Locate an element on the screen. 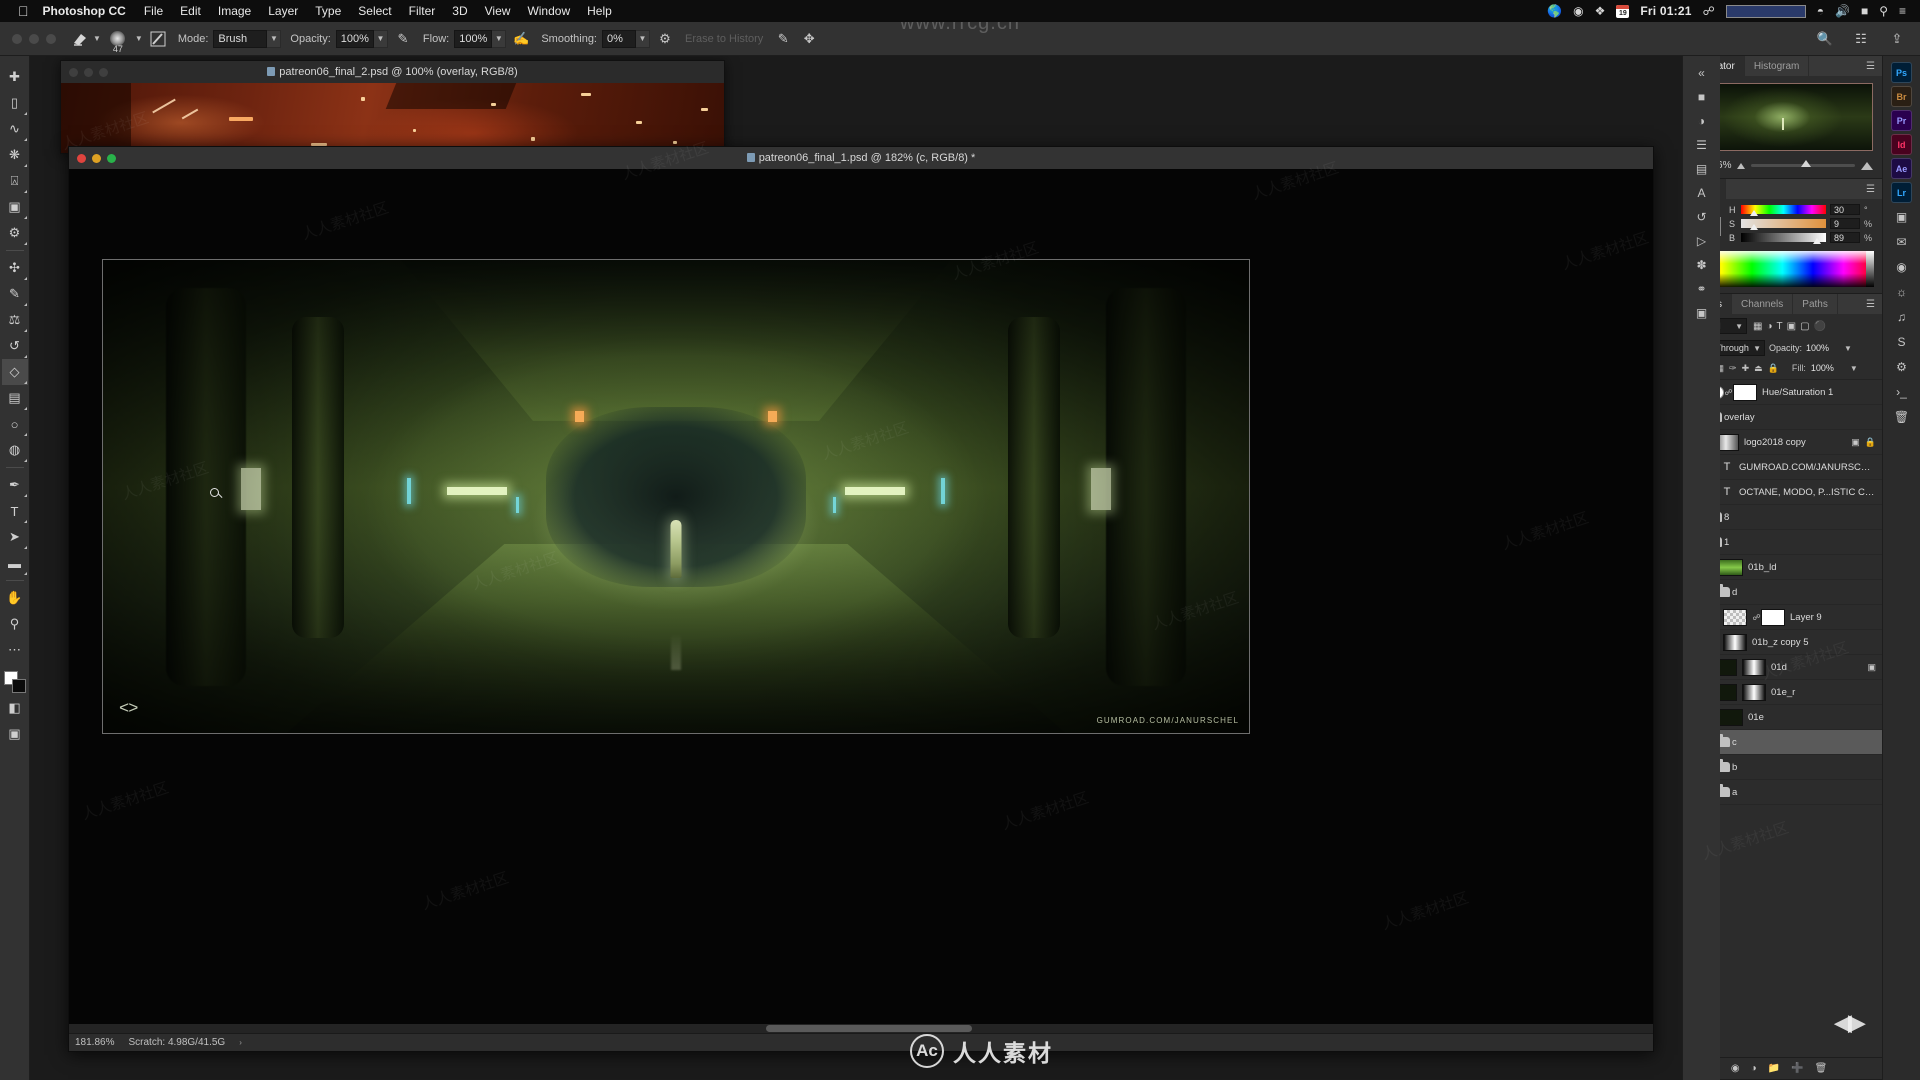 Image resolution: width=1920 pixels, height=1080 pixels. hue-track is located at coordinates (1783, 210).